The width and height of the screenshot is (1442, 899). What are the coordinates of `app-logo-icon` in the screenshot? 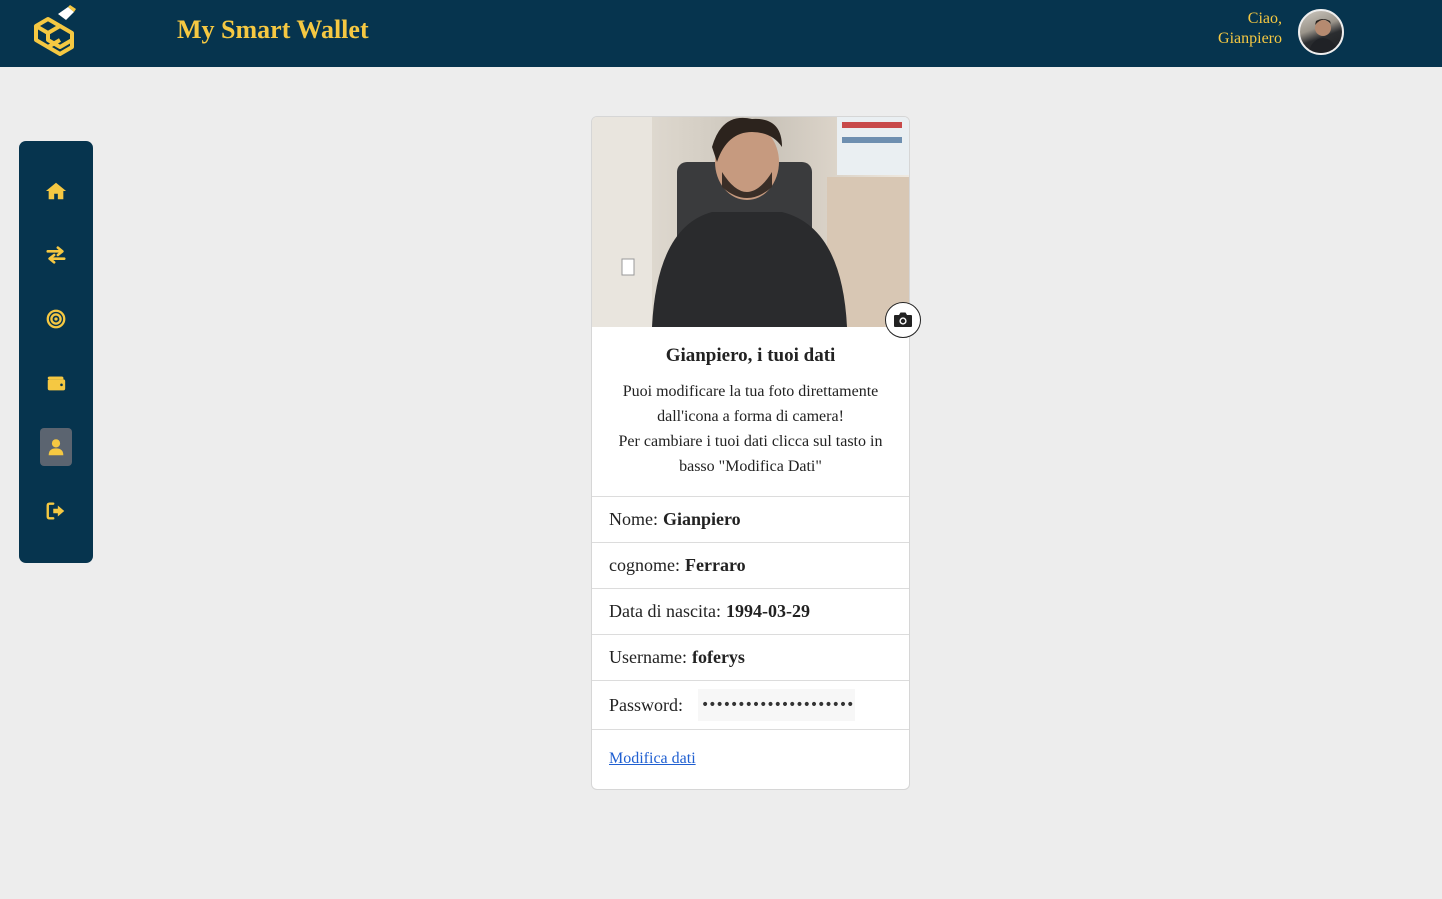 It's located at (57, 33).